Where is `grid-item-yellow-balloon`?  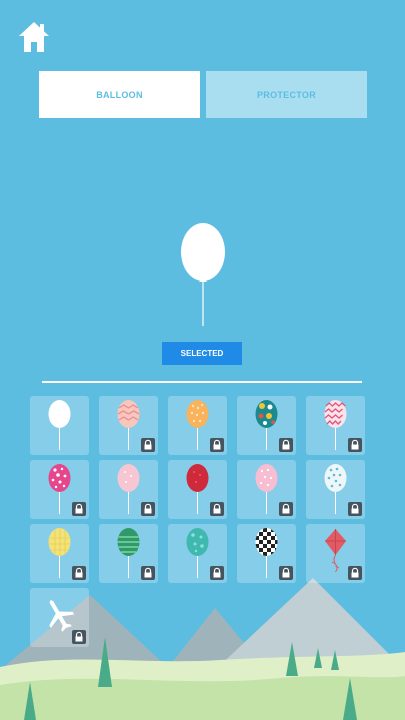
grid-item-yellow-balloon is located at coordinates (59, 553).